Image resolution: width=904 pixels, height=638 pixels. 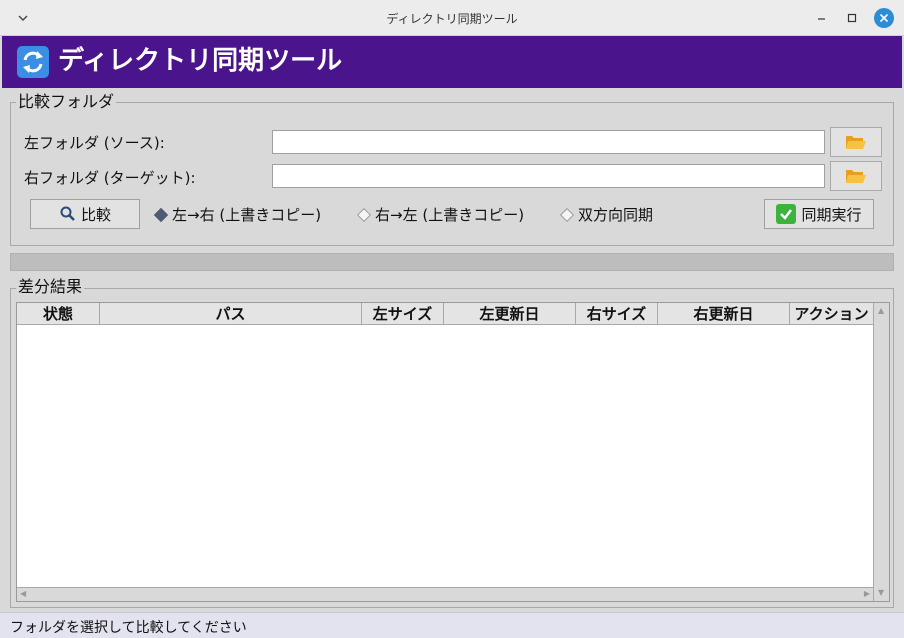 What do you see at coordinates (884, 18) in the screenshot?
I see `close-icon` at bounding box center [884, 18].